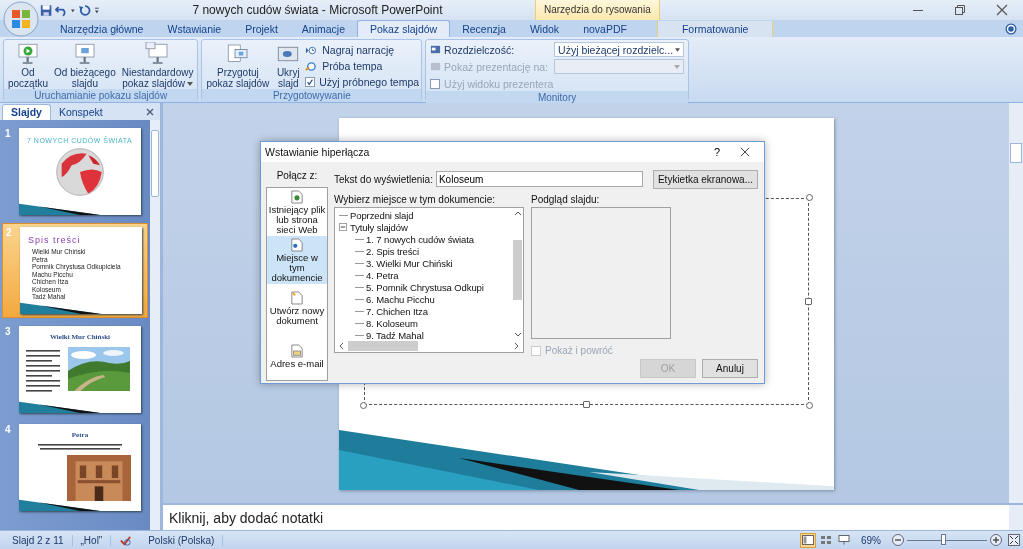  Describe the element at coordinates (38, 540) in the screenshot. I see `slide-counter: Slajd 2 z 11` at that location.